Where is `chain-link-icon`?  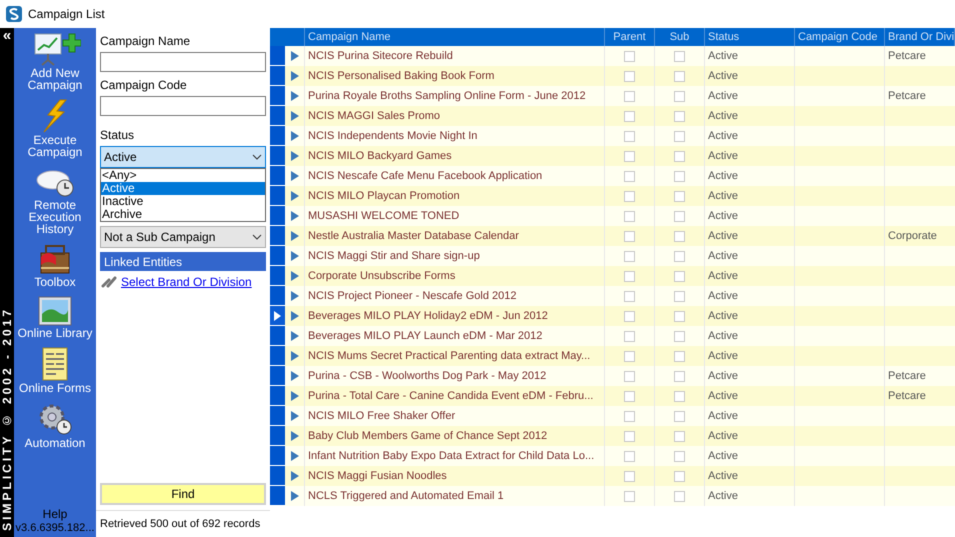 chain-link-icon is located at coordinates (109, 282).